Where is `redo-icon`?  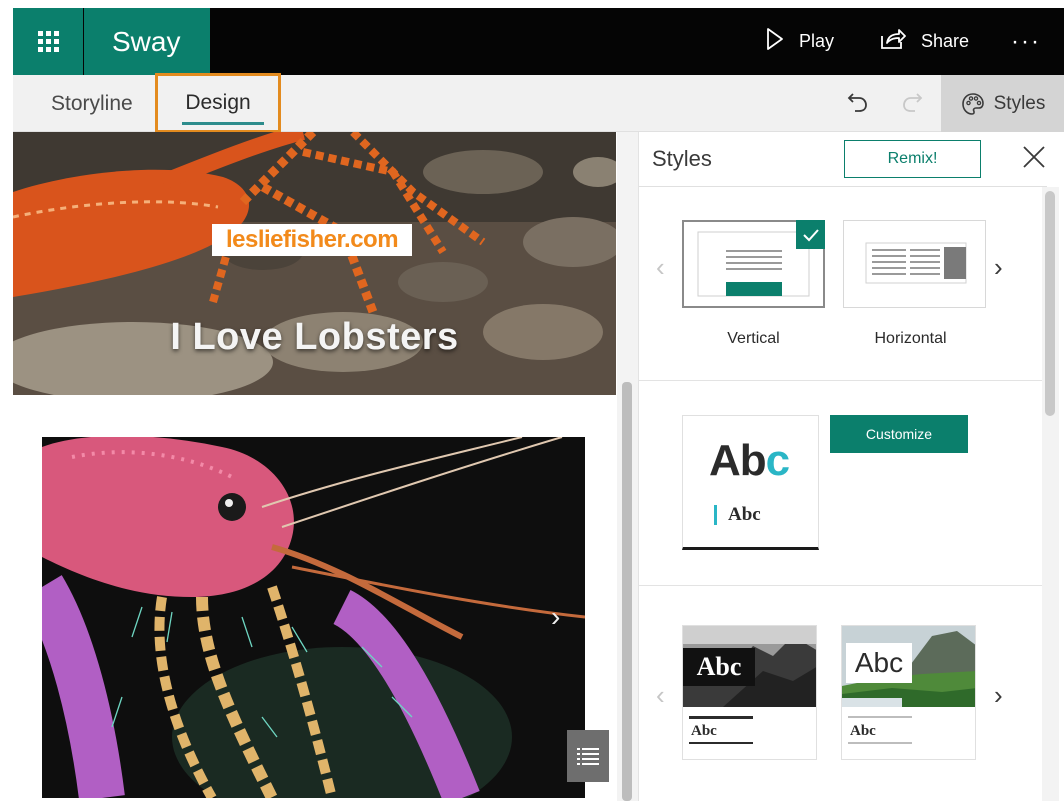
redo-icon is located at coordinates (913, 102).